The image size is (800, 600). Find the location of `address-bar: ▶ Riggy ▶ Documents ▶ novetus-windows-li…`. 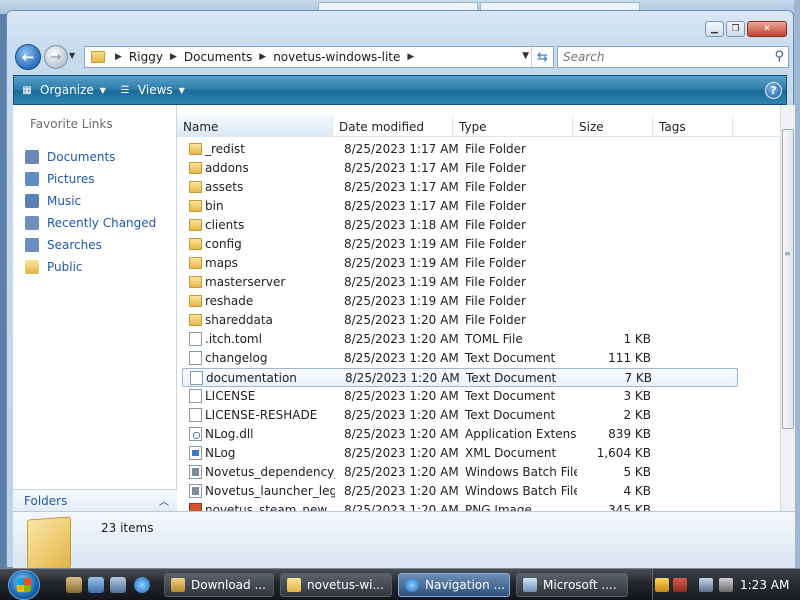

address-bar: ▶ Riggy ▶ Documents ▶ novetus-windows-li… is located at coordinates (319, 57).